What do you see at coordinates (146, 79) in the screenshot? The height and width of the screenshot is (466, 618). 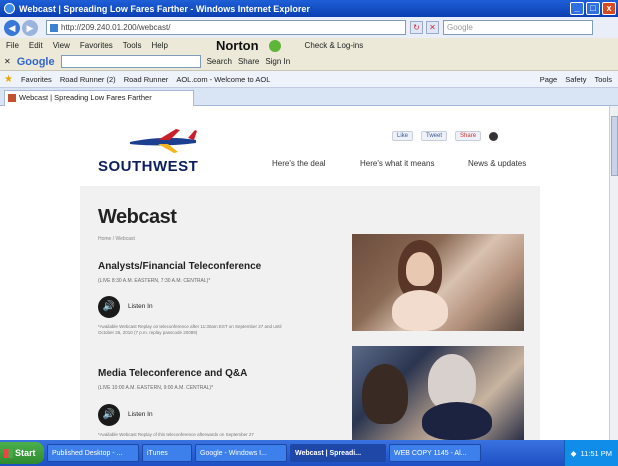 I see `fav-link-road-runner: Road Runner` at bounding box center [146, 79].